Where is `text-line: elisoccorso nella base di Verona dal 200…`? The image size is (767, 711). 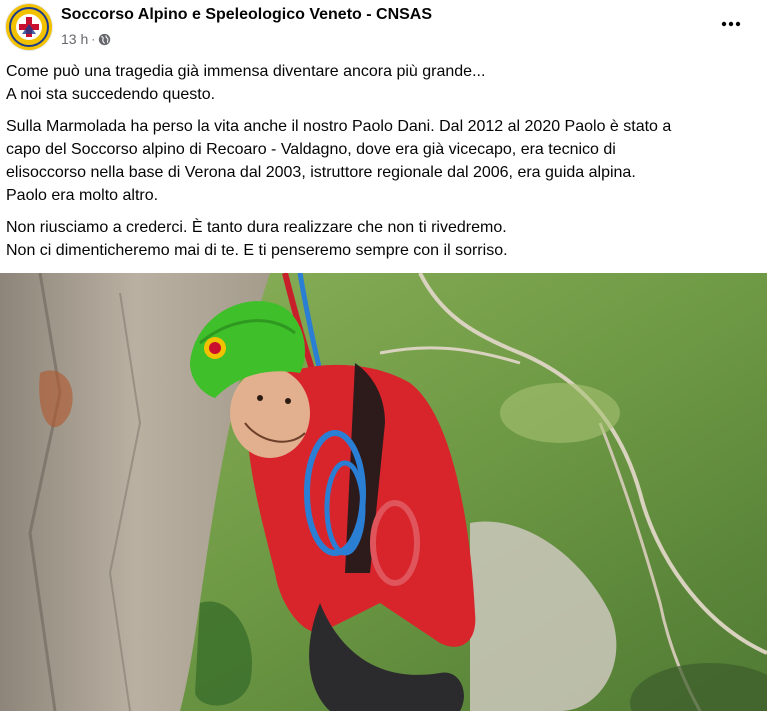
text-line: elisoccorso nella base di Verona dal 200… is located at coordinates (321, 172).